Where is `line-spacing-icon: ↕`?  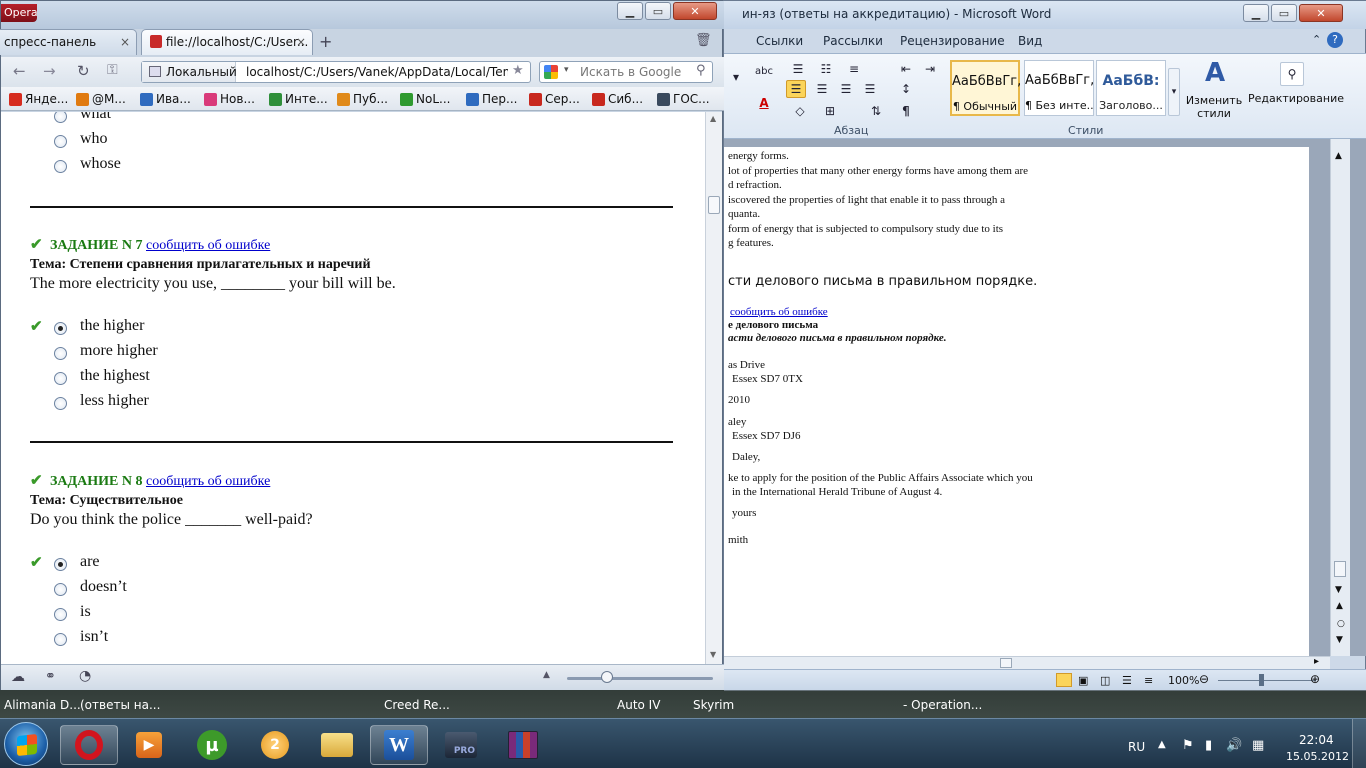 line-spacing-icon: ↕ is located at coordinates (906, 89).